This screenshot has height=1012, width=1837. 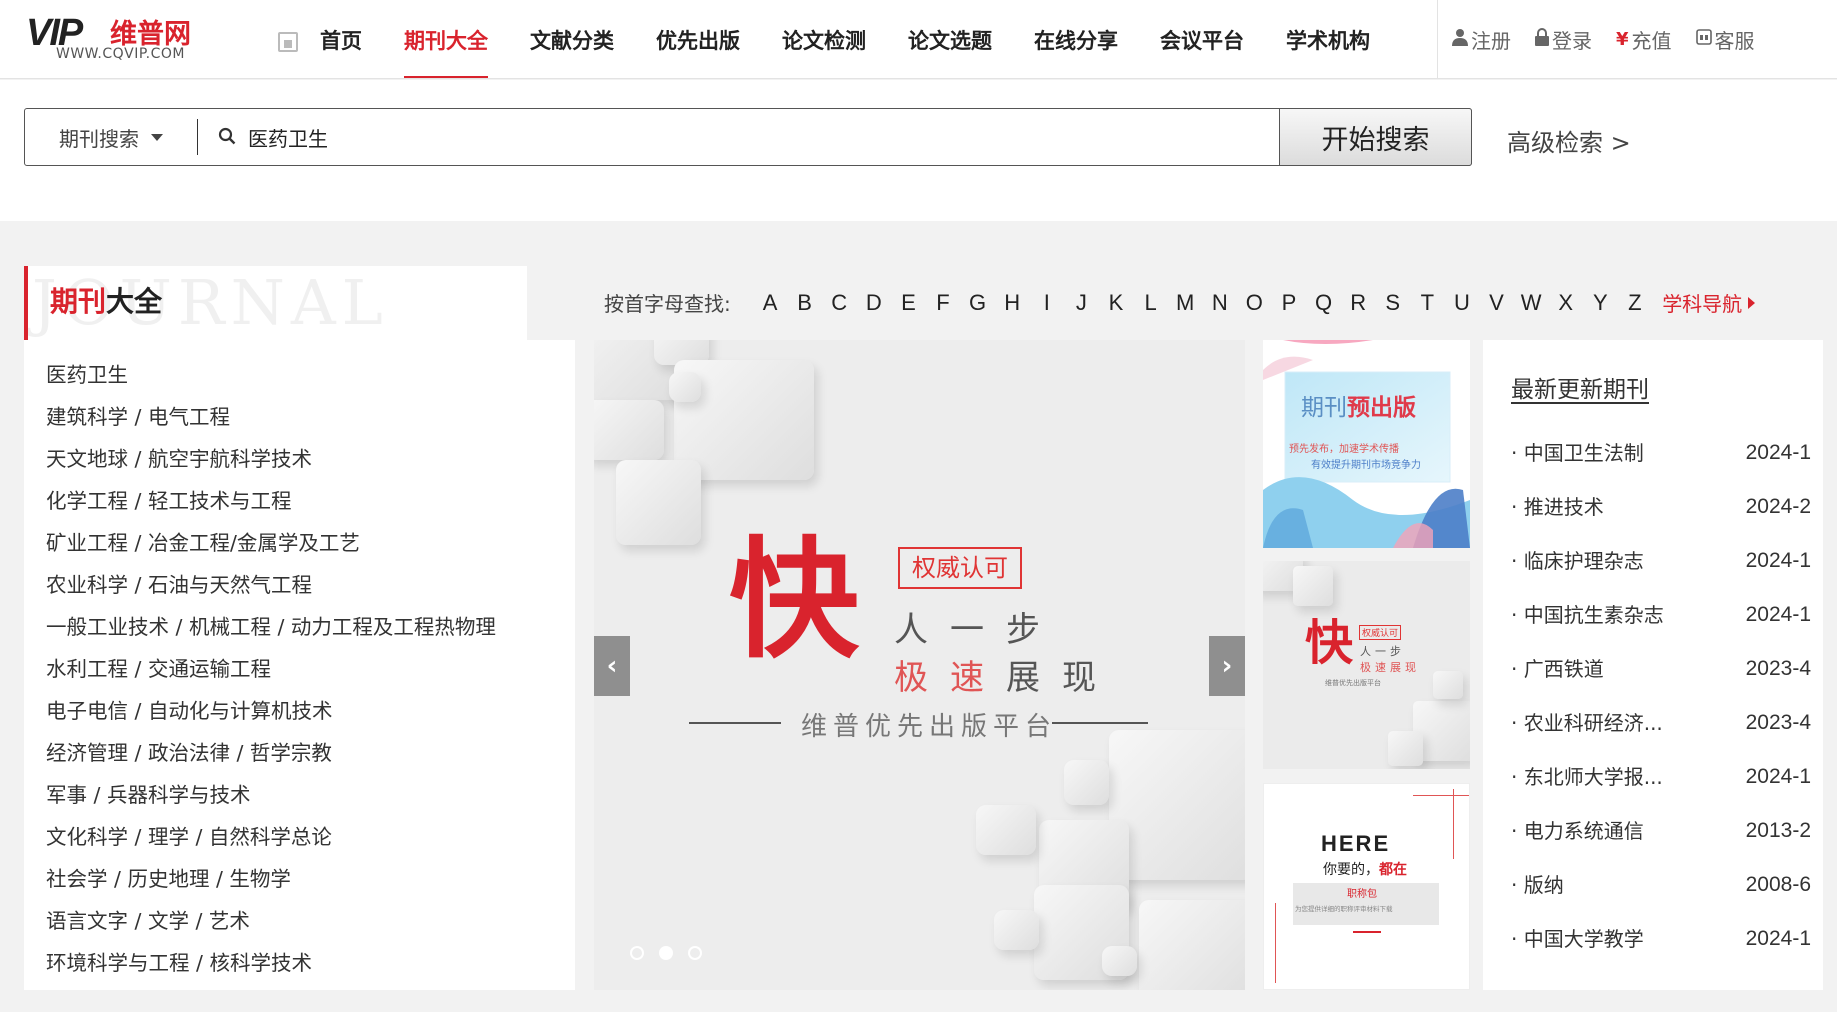 I want to click on category-item: 水利工程 / 交通运输工程, so click(x=299, y=669).